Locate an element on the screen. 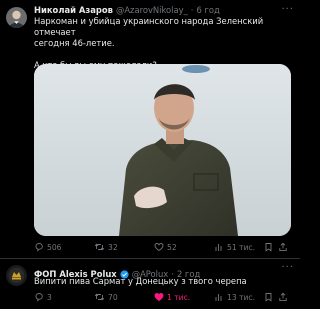  retweet-count: 70 is located at coordinates (113, 297).